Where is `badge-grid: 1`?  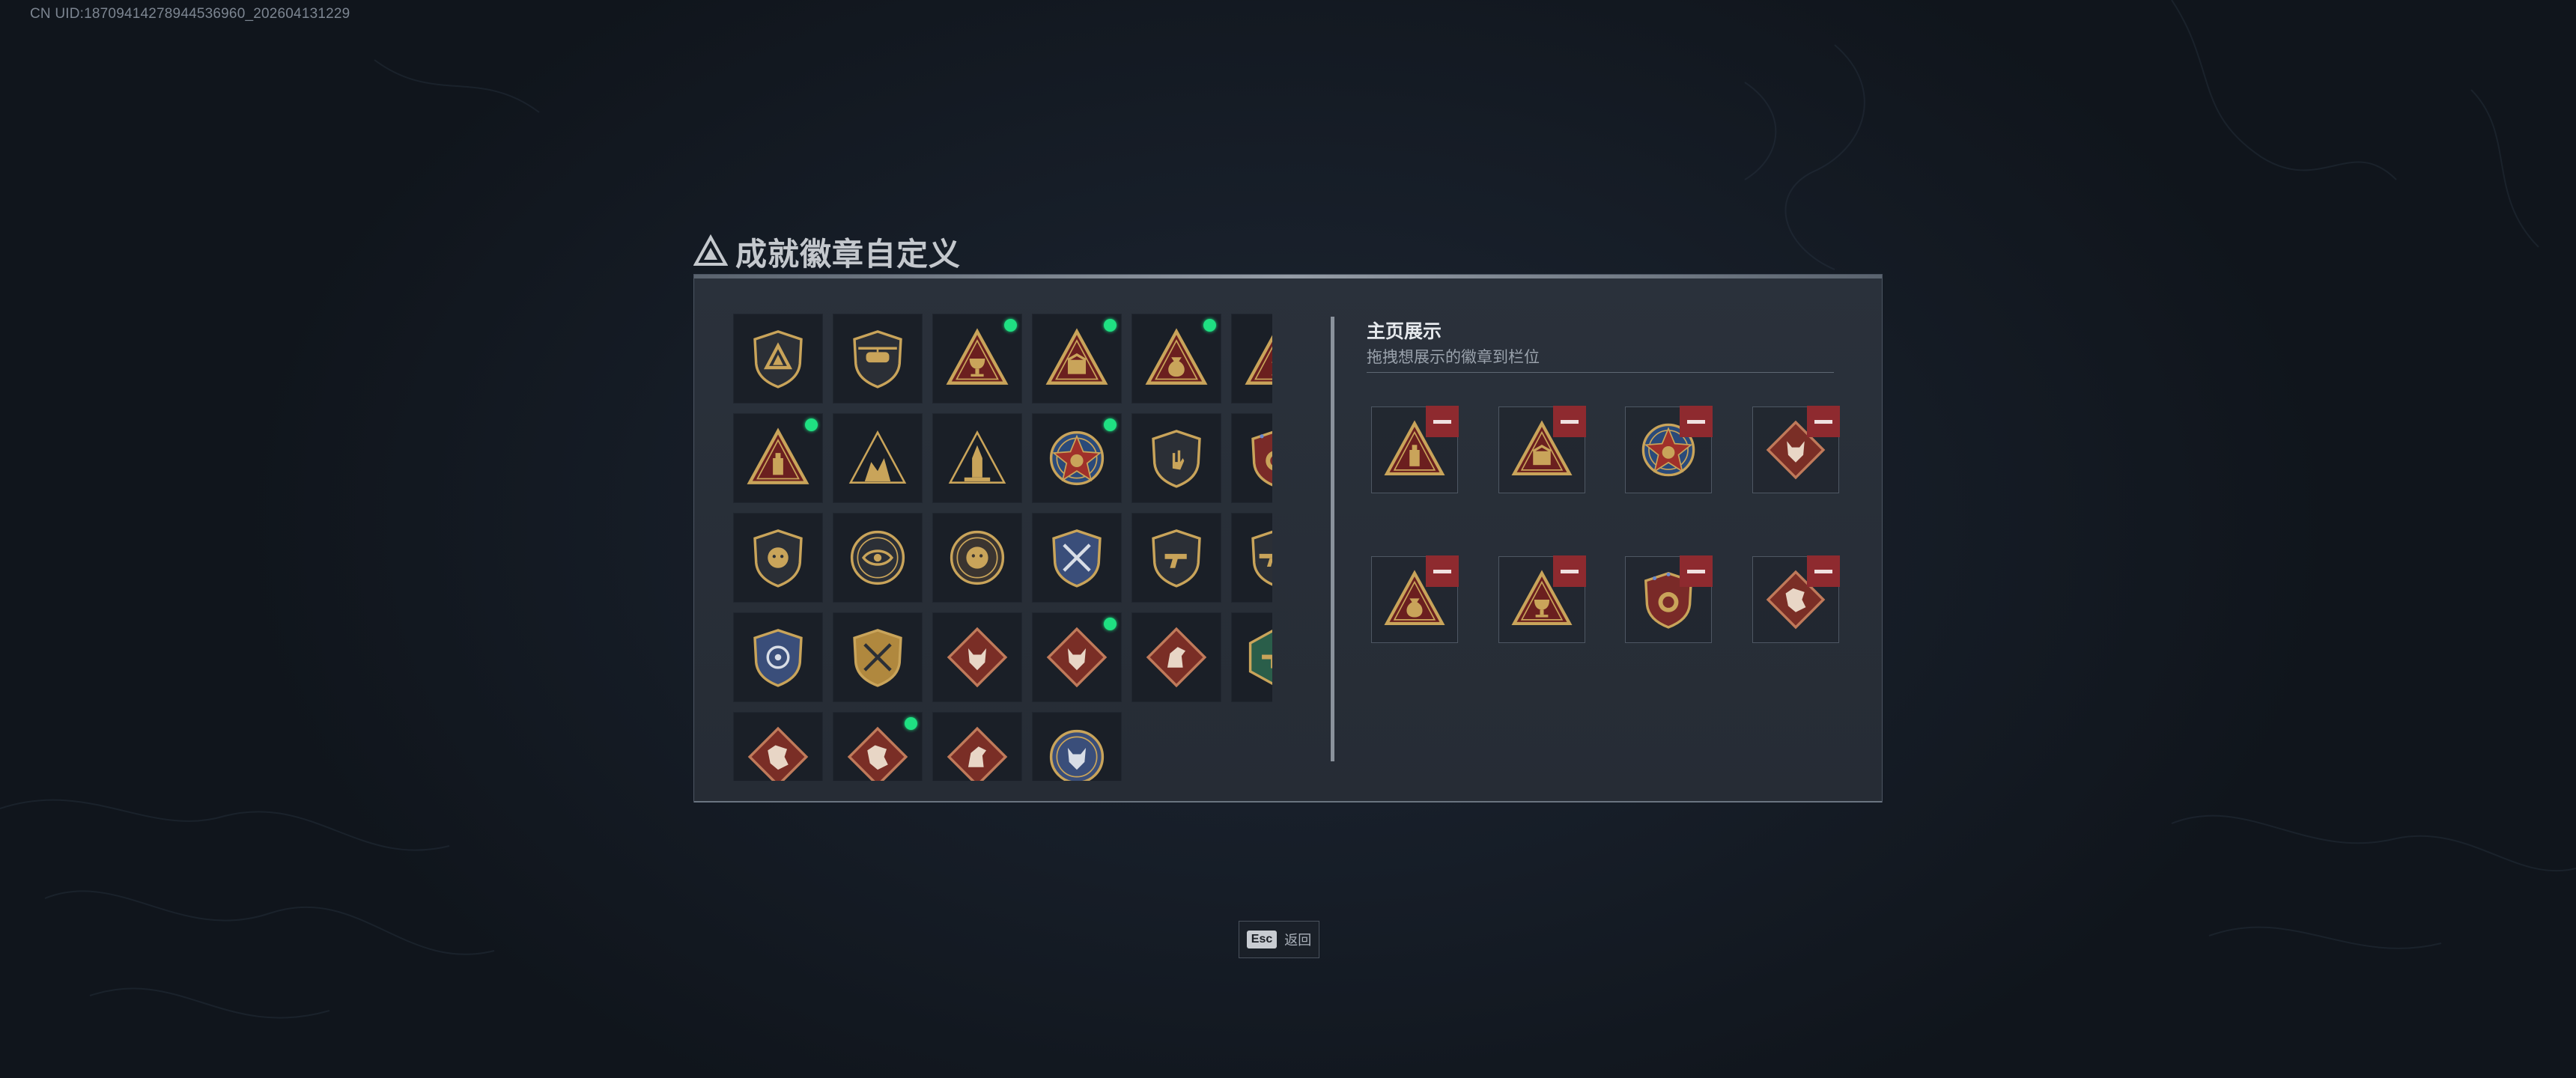
badge-grid: 1 is located at coordinates (1002, 547).